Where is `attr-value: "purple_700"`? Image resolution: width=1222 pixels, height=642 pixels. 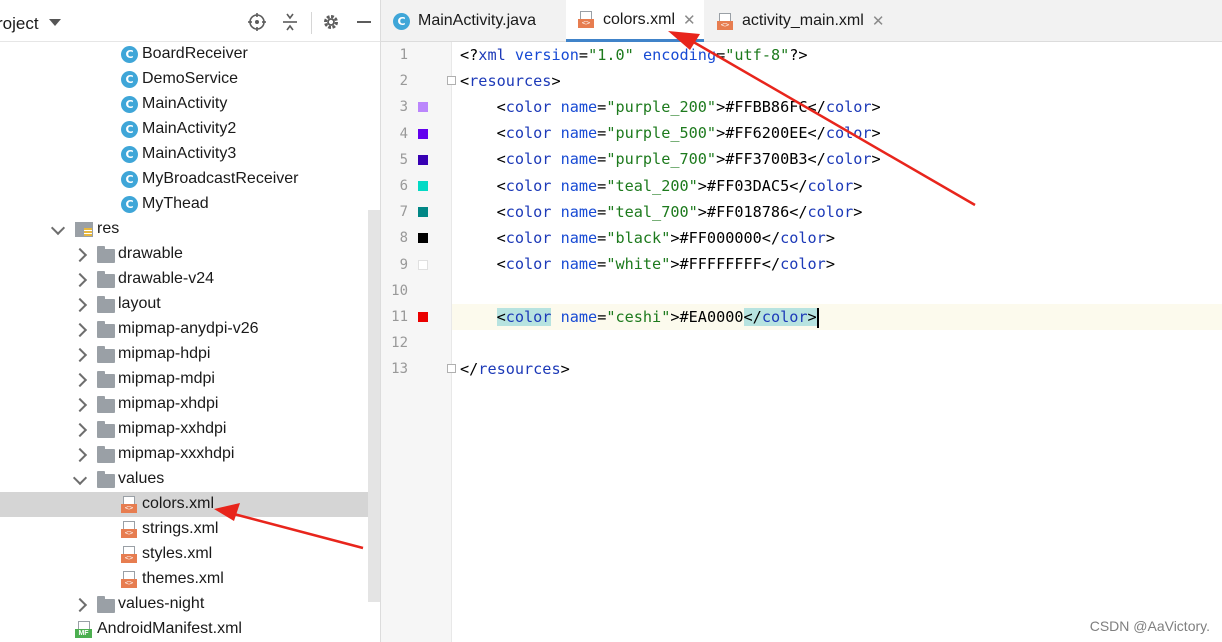 attr-value: "purple_700" is located at coordinates (661, 159).